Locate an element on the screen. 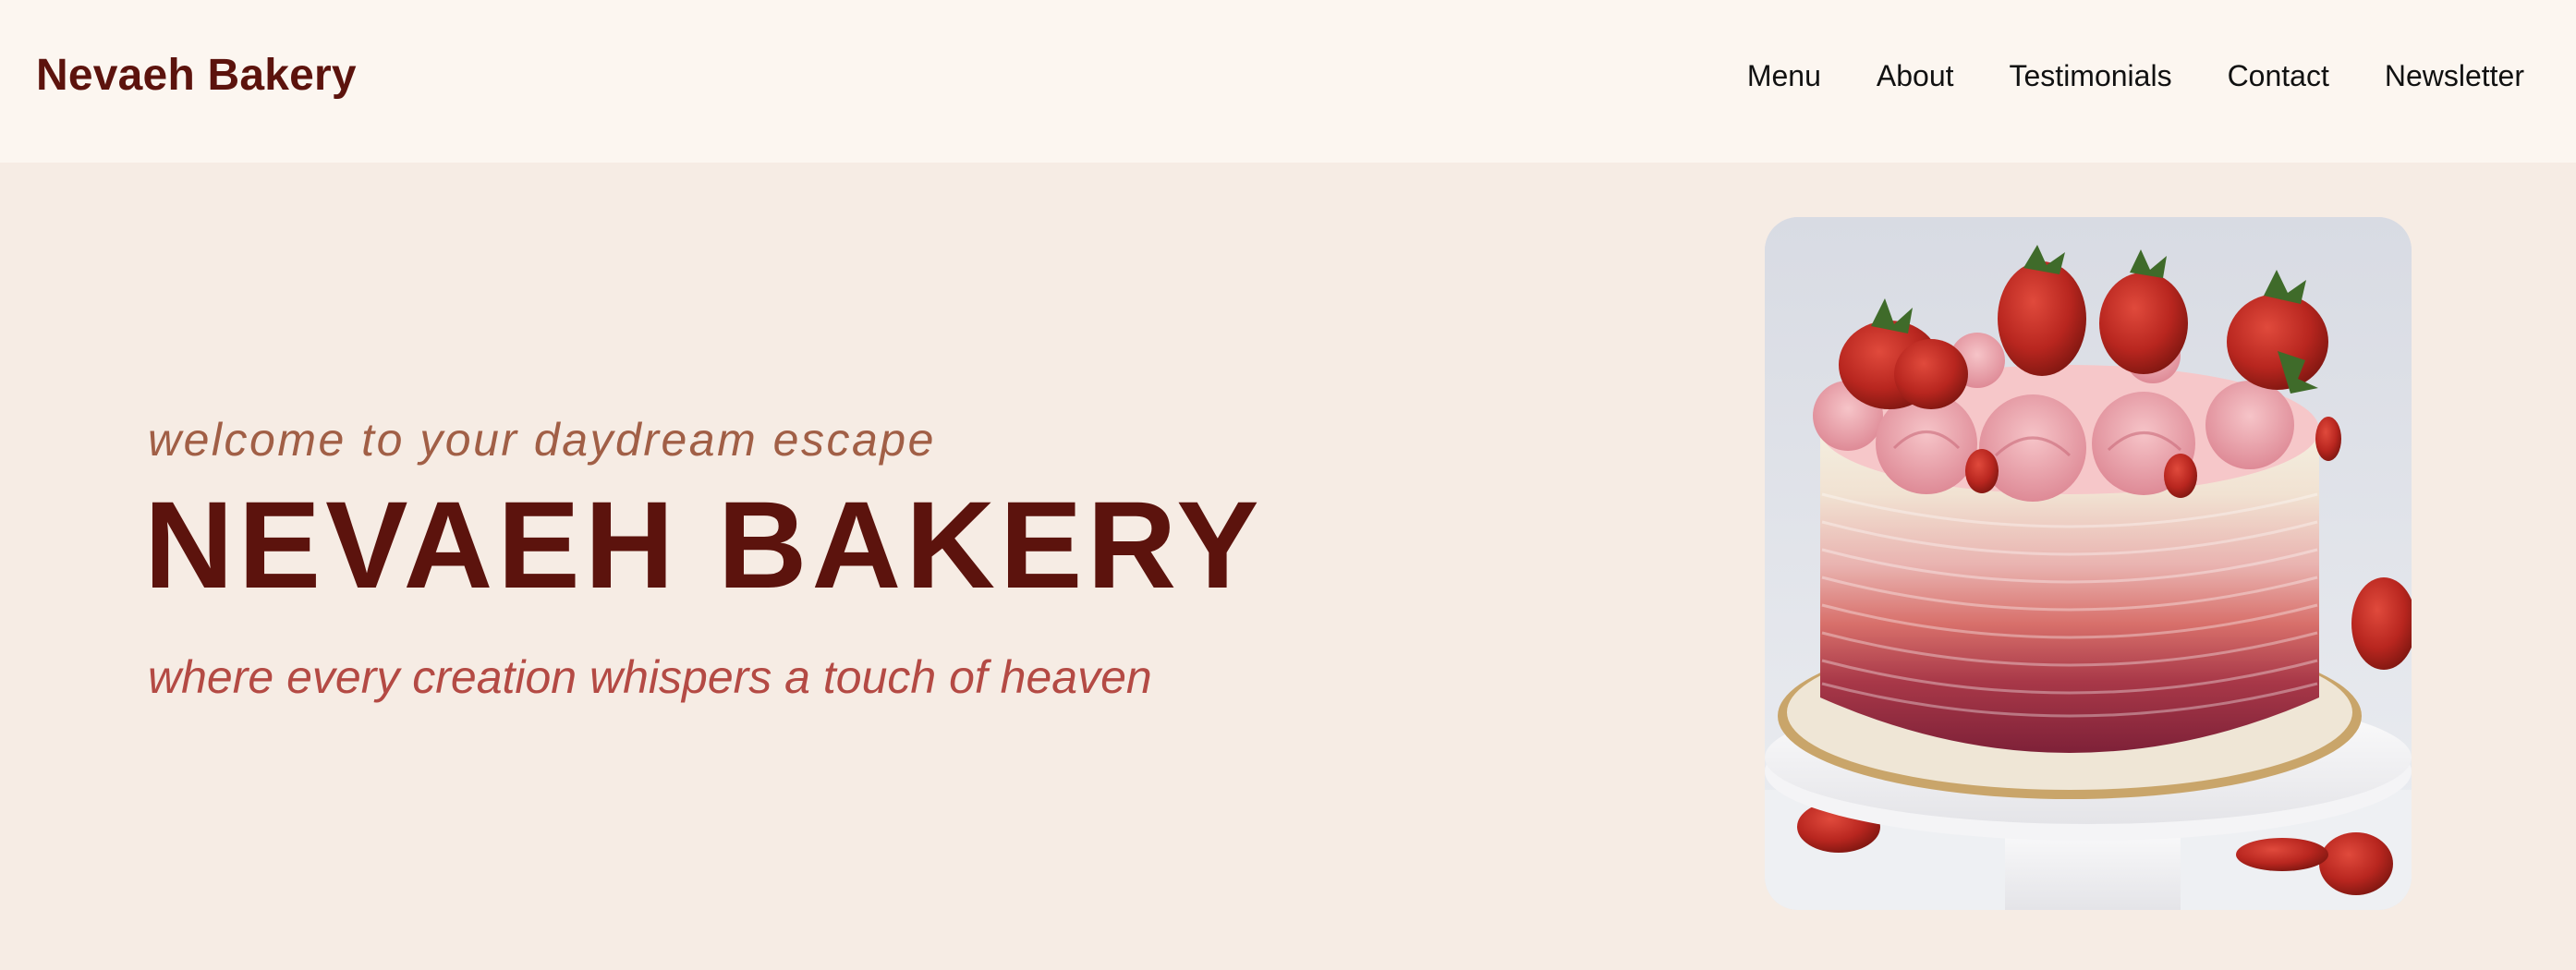 This screenshot has width=2576, height=970. nav-testimonials: Testimonials is located at coordinates (2091, 76).